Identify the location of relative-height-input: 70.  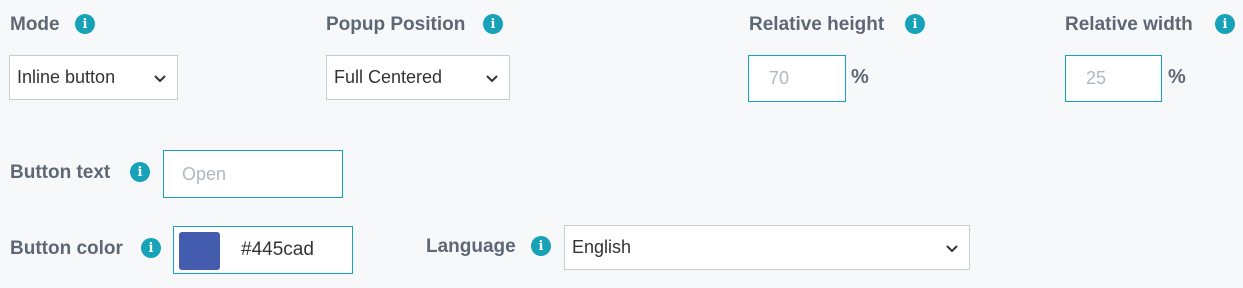
(797, 78).